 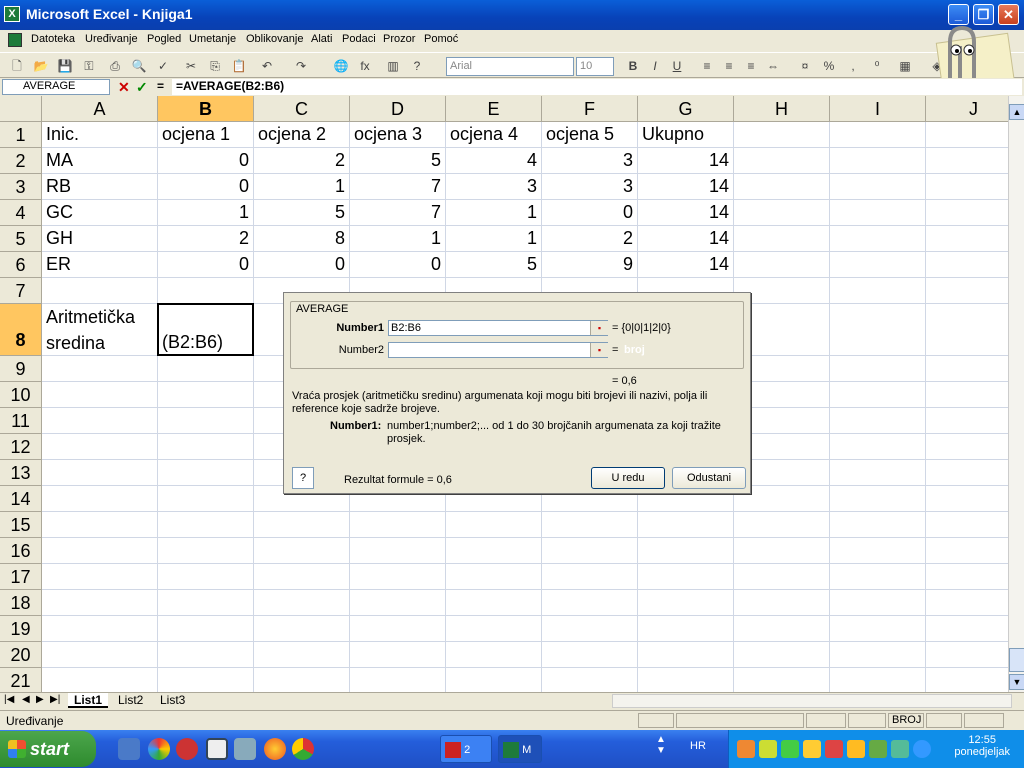 I want to click on cell-j10, so click(x=967, y=395).